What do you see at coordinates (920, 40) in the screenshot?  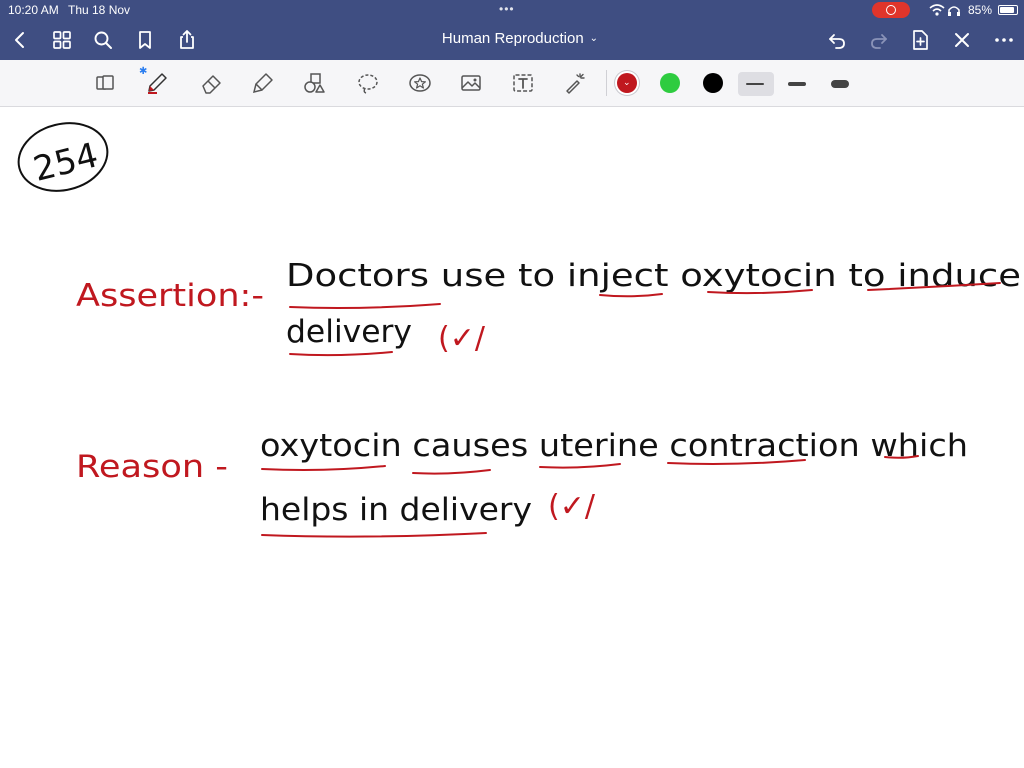 I see `add-page-icon` at bounding box center [920, 40].